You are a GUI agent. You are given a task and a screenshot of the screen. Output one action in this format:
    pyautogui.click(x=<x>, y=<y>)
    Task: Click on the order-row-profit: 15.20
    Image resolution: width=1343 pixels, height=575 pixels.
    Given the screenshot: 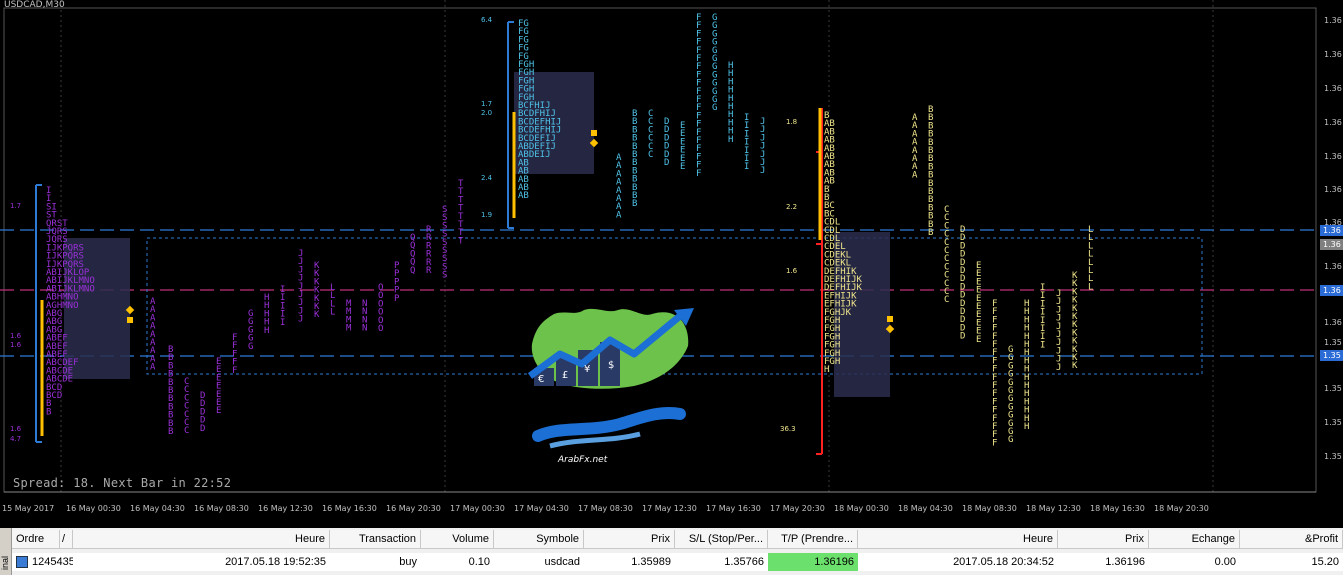 What is the action you would take?
    pyautogui.click(x=1291, y=562)
    